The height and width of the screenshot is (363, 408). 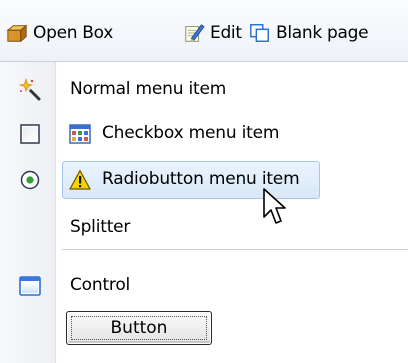 What do you see at coordinates (80, 179) in the screenshot?
I see `warning-icon` at bounding box center [80, 179].